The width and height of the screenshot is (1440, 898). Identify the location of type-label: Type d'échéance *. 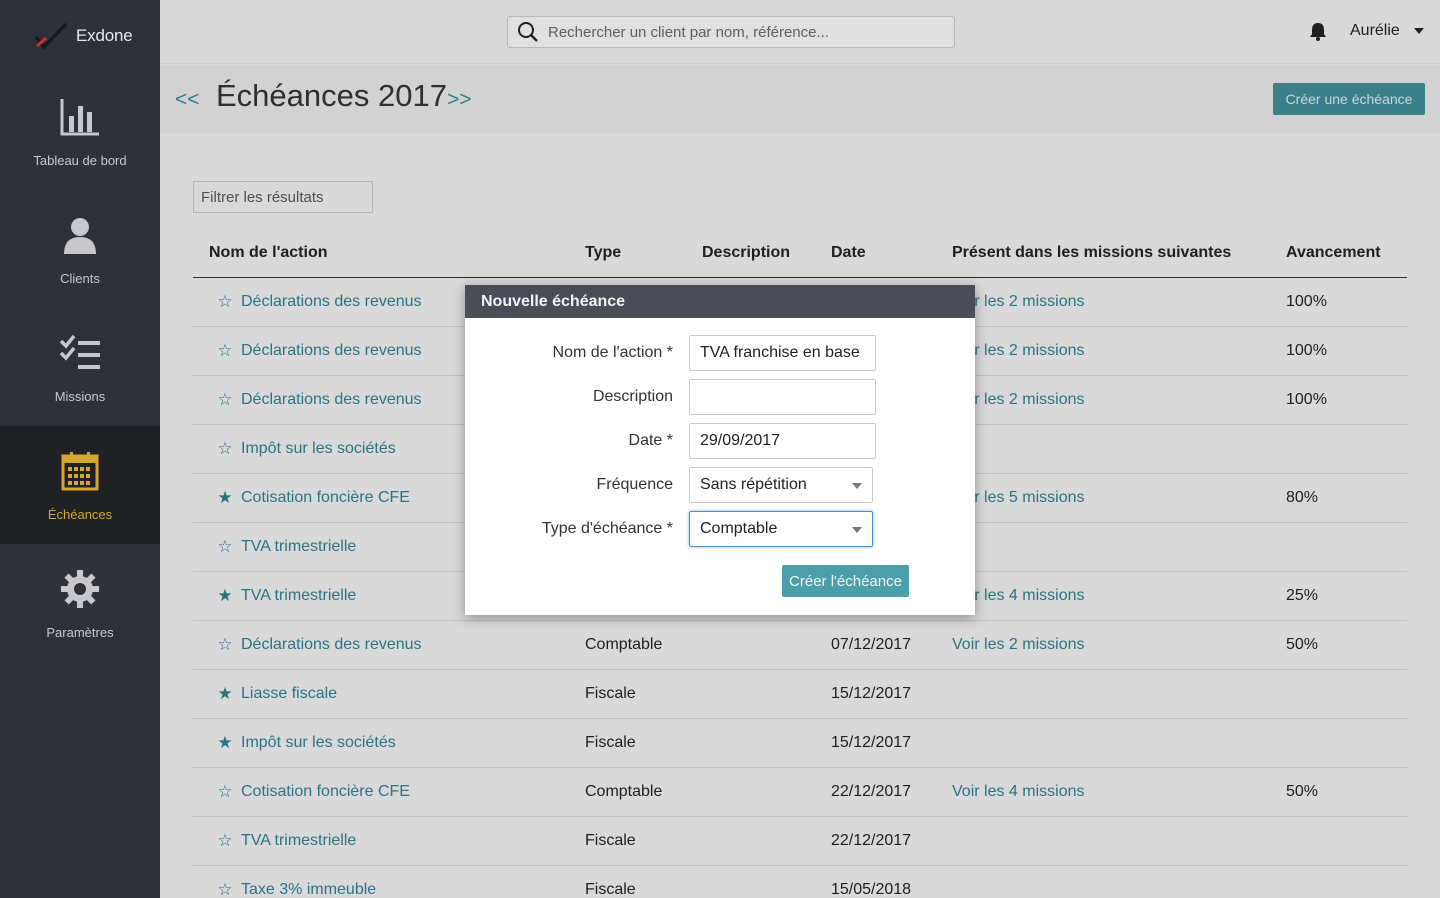
(607, 528).